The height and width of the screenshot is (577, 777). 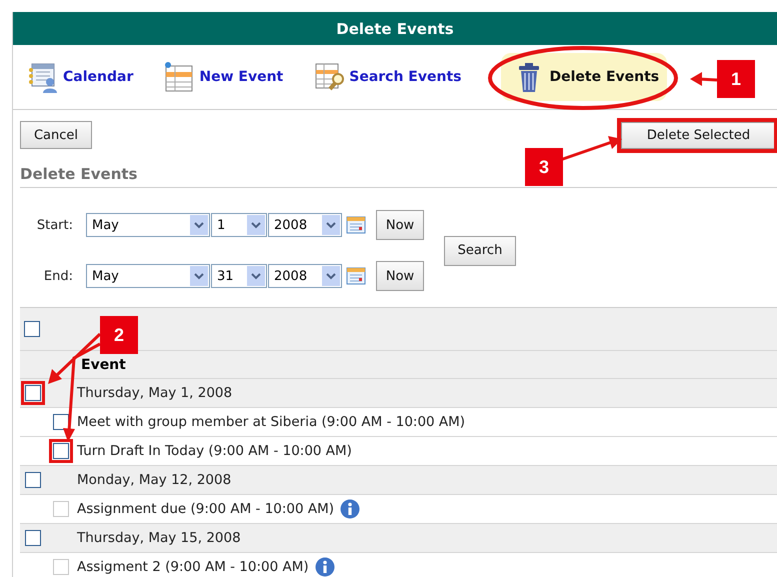 I want to click on callout-arrow, so click(x=704, y=79).